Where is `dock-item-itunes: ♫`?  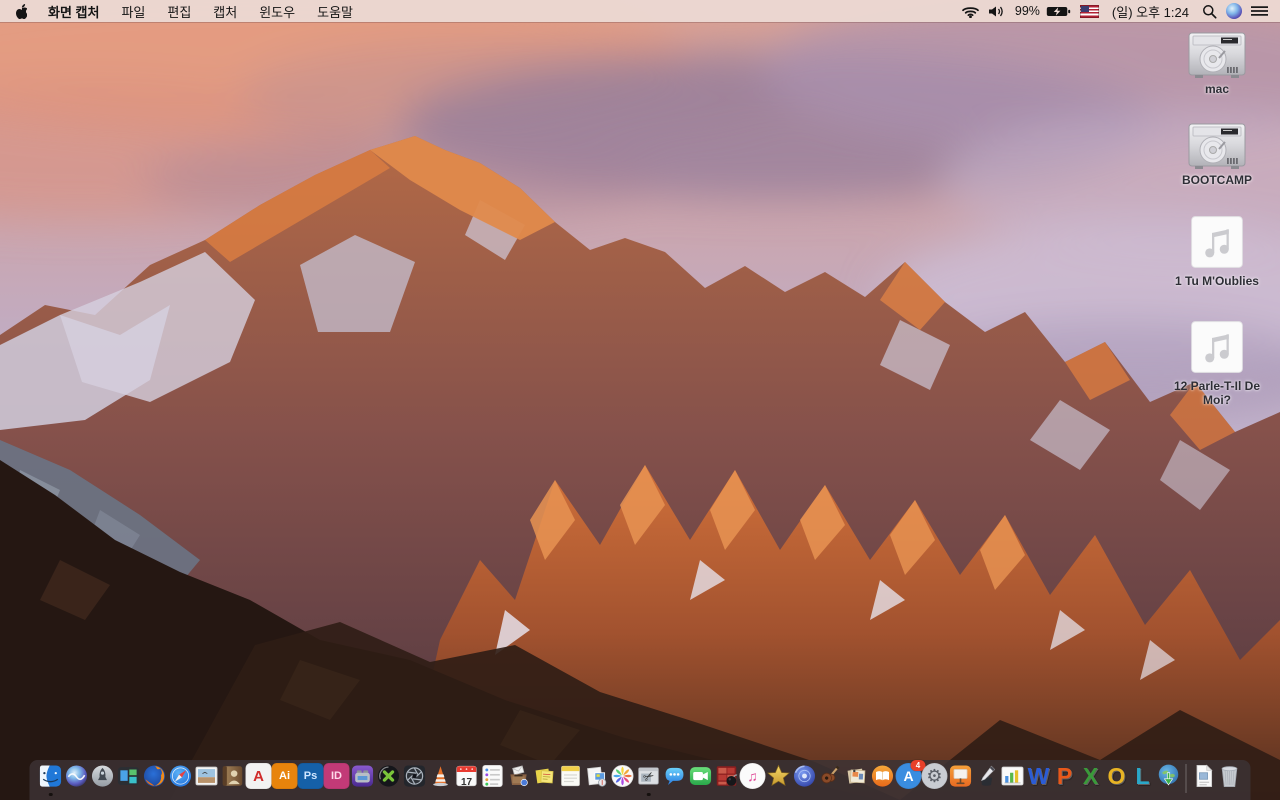
dock-item-itunes: ♫ is located at coordinates (752, 779).